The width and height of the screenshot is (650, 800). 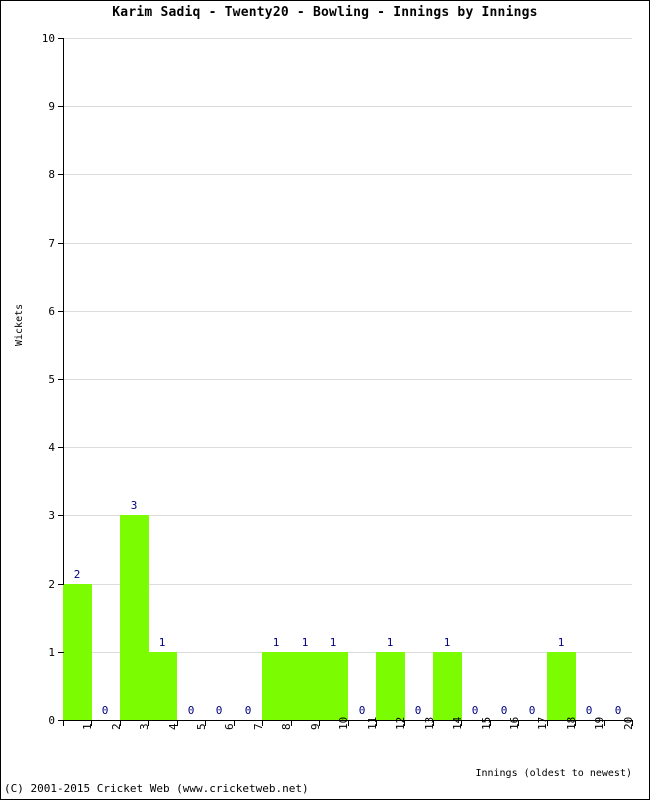 I want to click on y-tick-label: 2, so click(x=51, y=584).